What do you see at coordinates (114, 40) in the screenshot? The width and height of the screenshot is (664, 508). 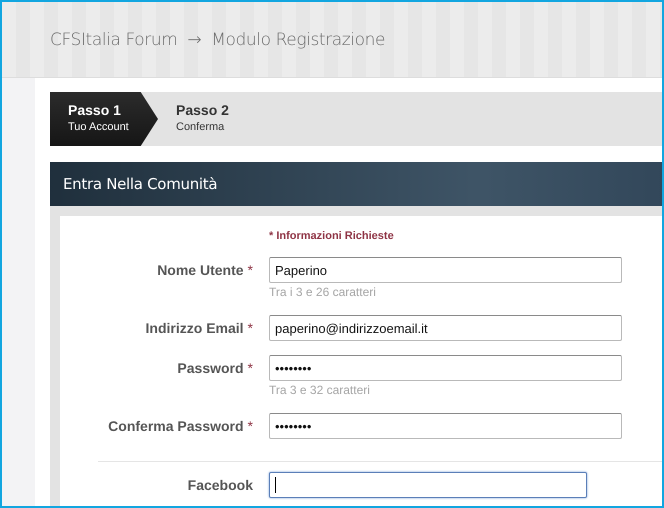 I see `breadcrumb-link: CFSItalia Forum` at bounding box center [114, 40].